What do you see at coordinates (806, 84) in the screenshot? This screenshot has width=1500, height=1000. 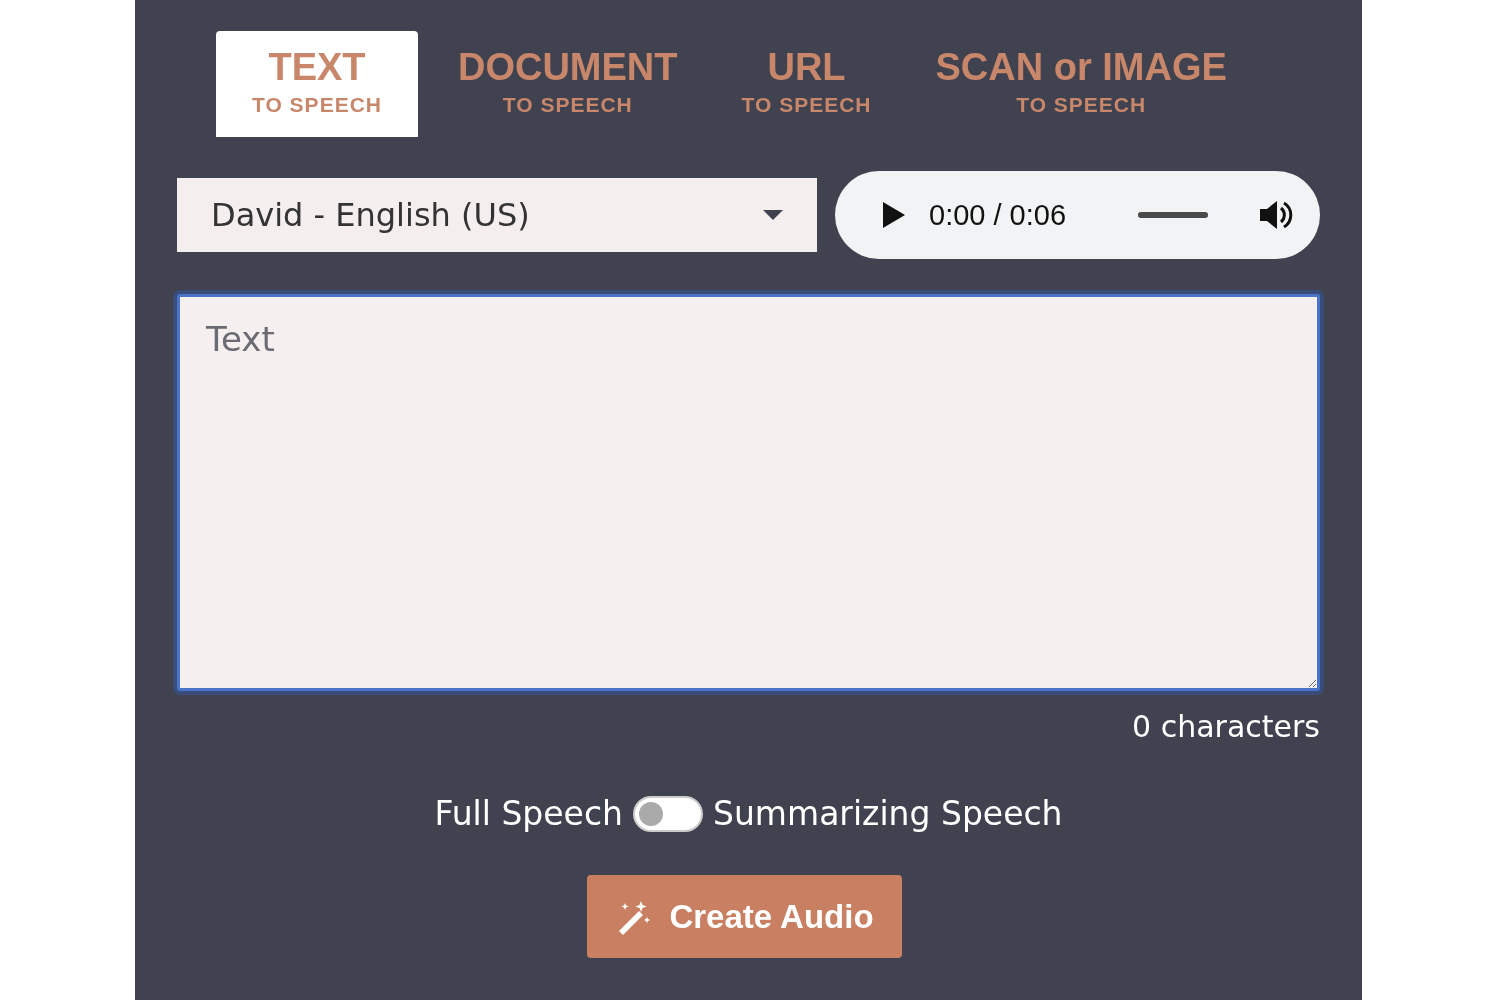 I see `mode-tab: URL TO SPEECH` at bounding box center [806, 84].